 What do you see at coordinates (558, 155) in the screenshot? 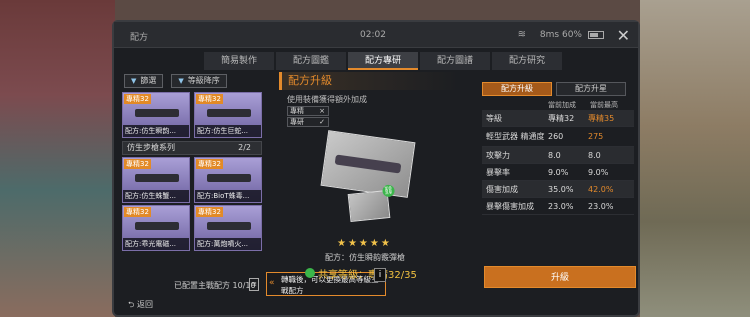
I see `stat-row: 攻擊力 8.0 8.0` at bounding box center [558, 155].